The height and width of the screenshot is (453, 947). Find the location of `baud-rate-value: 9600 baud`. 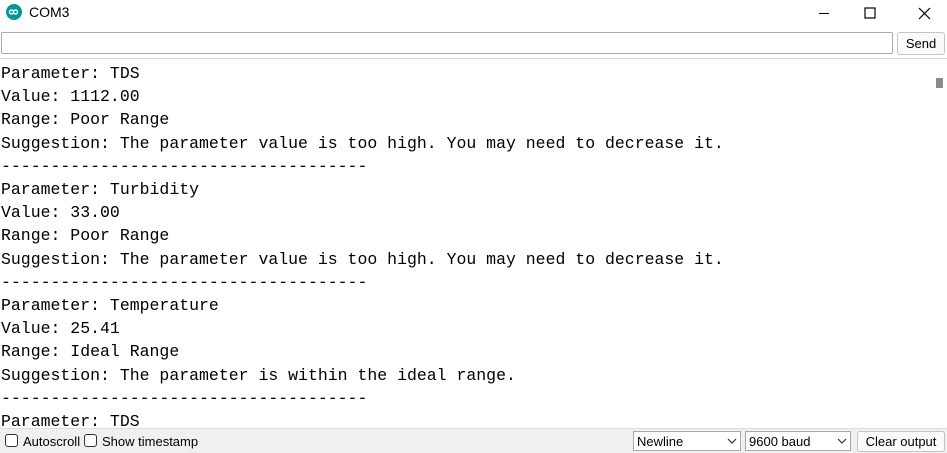

baud-rate-value: 9600 baud is located at coordinates (780, 441).